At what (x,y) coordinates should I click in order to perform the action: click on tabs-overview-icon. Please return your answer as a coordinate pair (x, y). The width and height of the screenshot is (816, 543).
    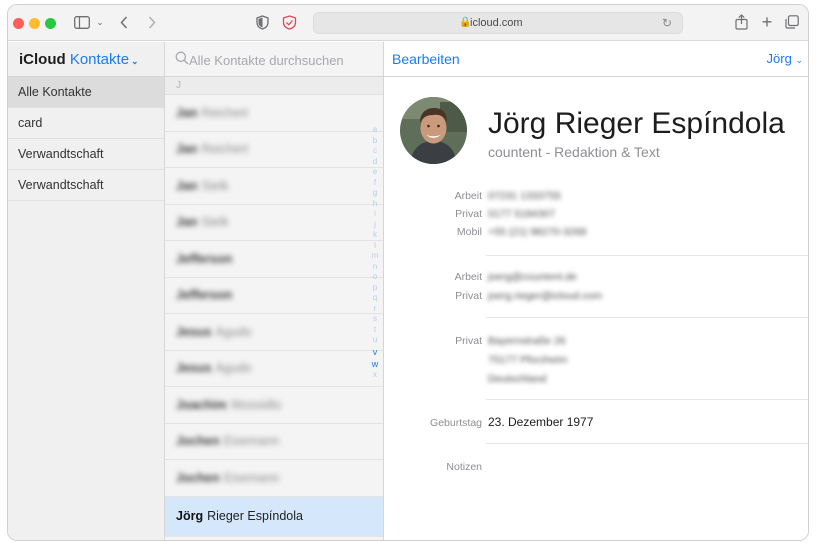
    Looking at the image, I should click on (792, 22).